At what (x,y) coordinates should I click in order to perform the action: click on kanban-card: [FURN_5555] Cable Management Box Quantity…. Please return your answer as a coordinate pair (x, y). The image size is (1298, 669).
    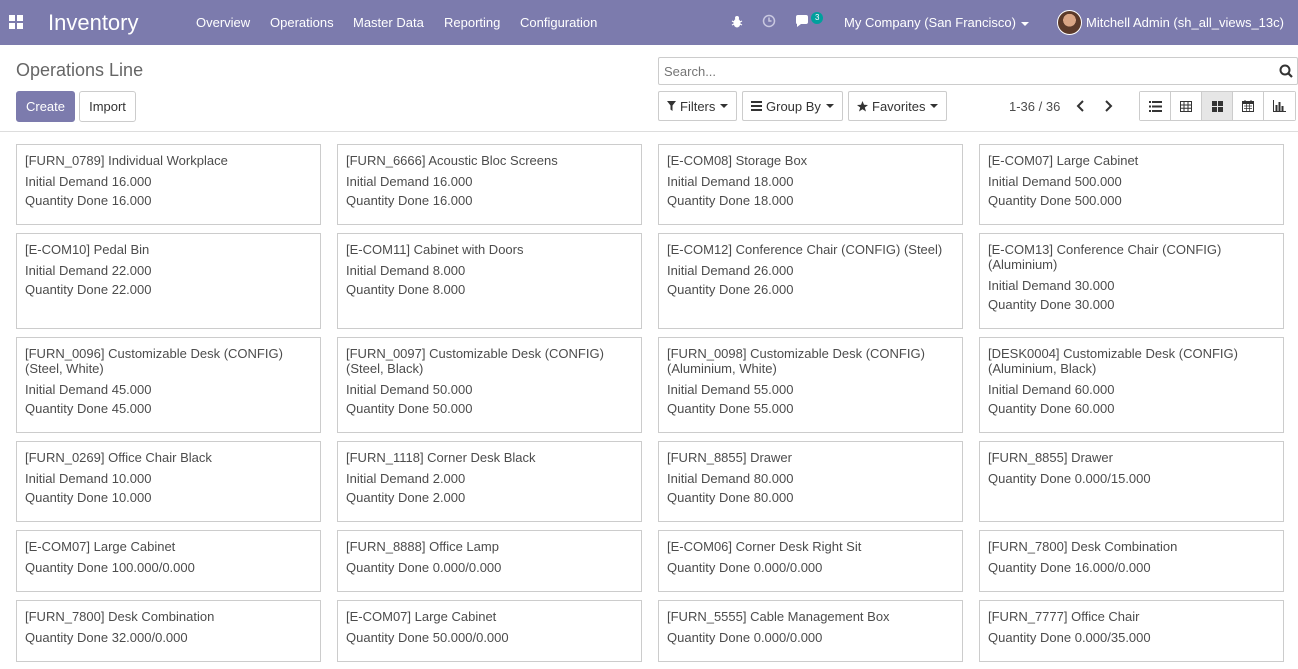
    Looking at the image, I should click on (810, 631).